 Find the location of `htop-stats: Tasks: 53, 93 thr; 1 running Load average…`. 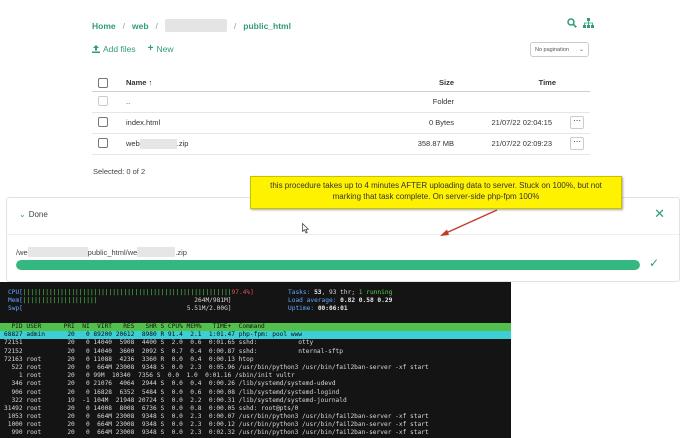

htop-stats: Tasks: 53, 93 thr; 1 running Load average… is located at coordinates (340, 301).